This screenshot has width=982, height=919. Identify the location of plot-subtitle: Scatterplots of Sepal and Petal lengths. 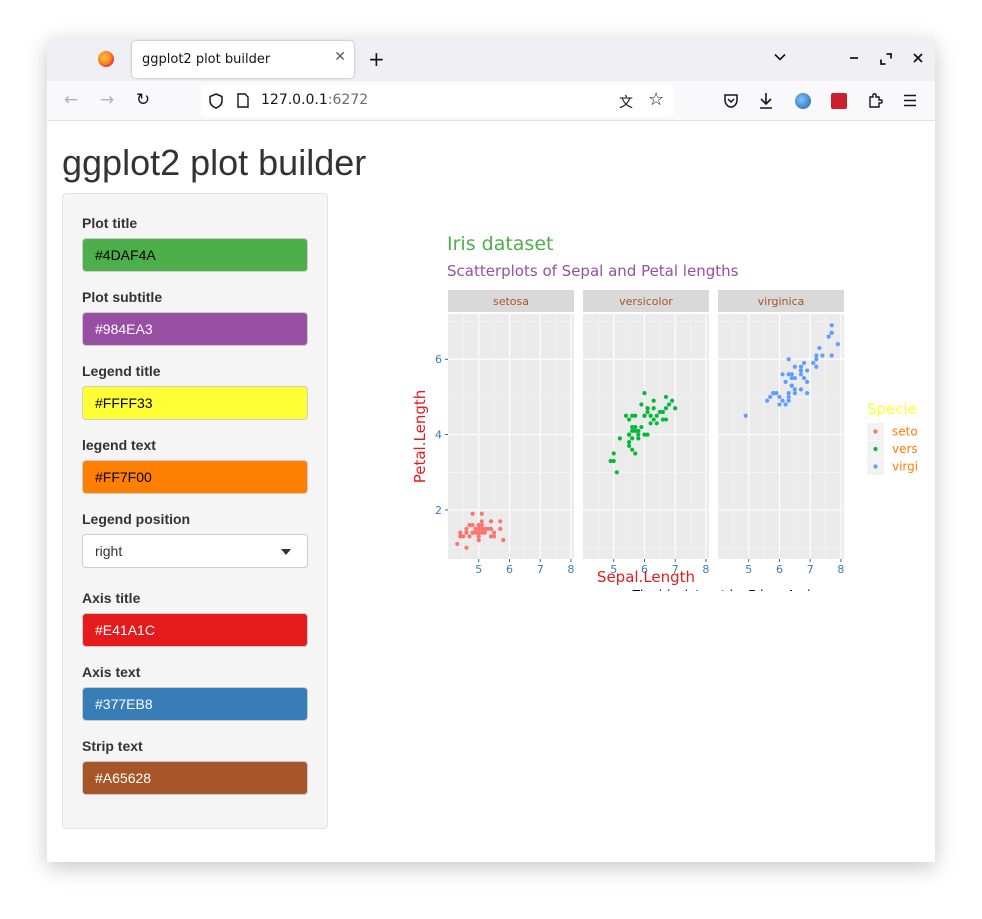
(593, 271).